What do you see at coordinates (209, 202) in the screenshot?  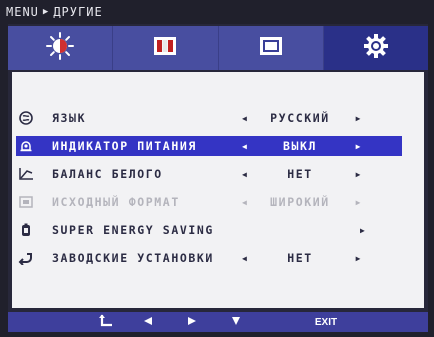 I see `menu-item-aspect-ratio: ИСХОДНЫЙ ФОРМАТ ◀ ШИРОКИЙ ▶` at bounding box center [209, 202].